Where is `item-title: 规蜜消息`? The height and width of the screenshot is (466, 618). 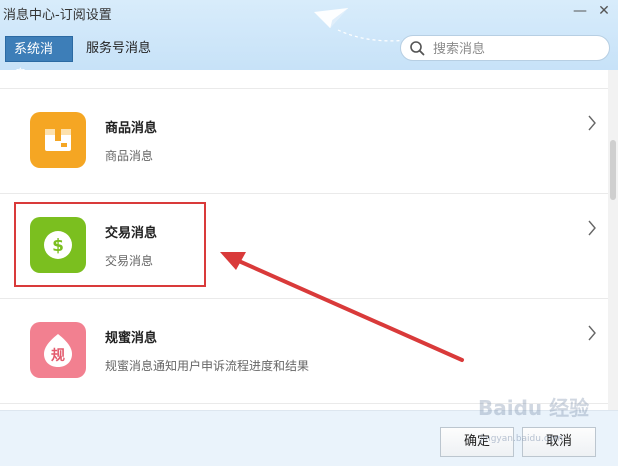 item-title: 规蜜消息 is located at coordinates (131, 338).